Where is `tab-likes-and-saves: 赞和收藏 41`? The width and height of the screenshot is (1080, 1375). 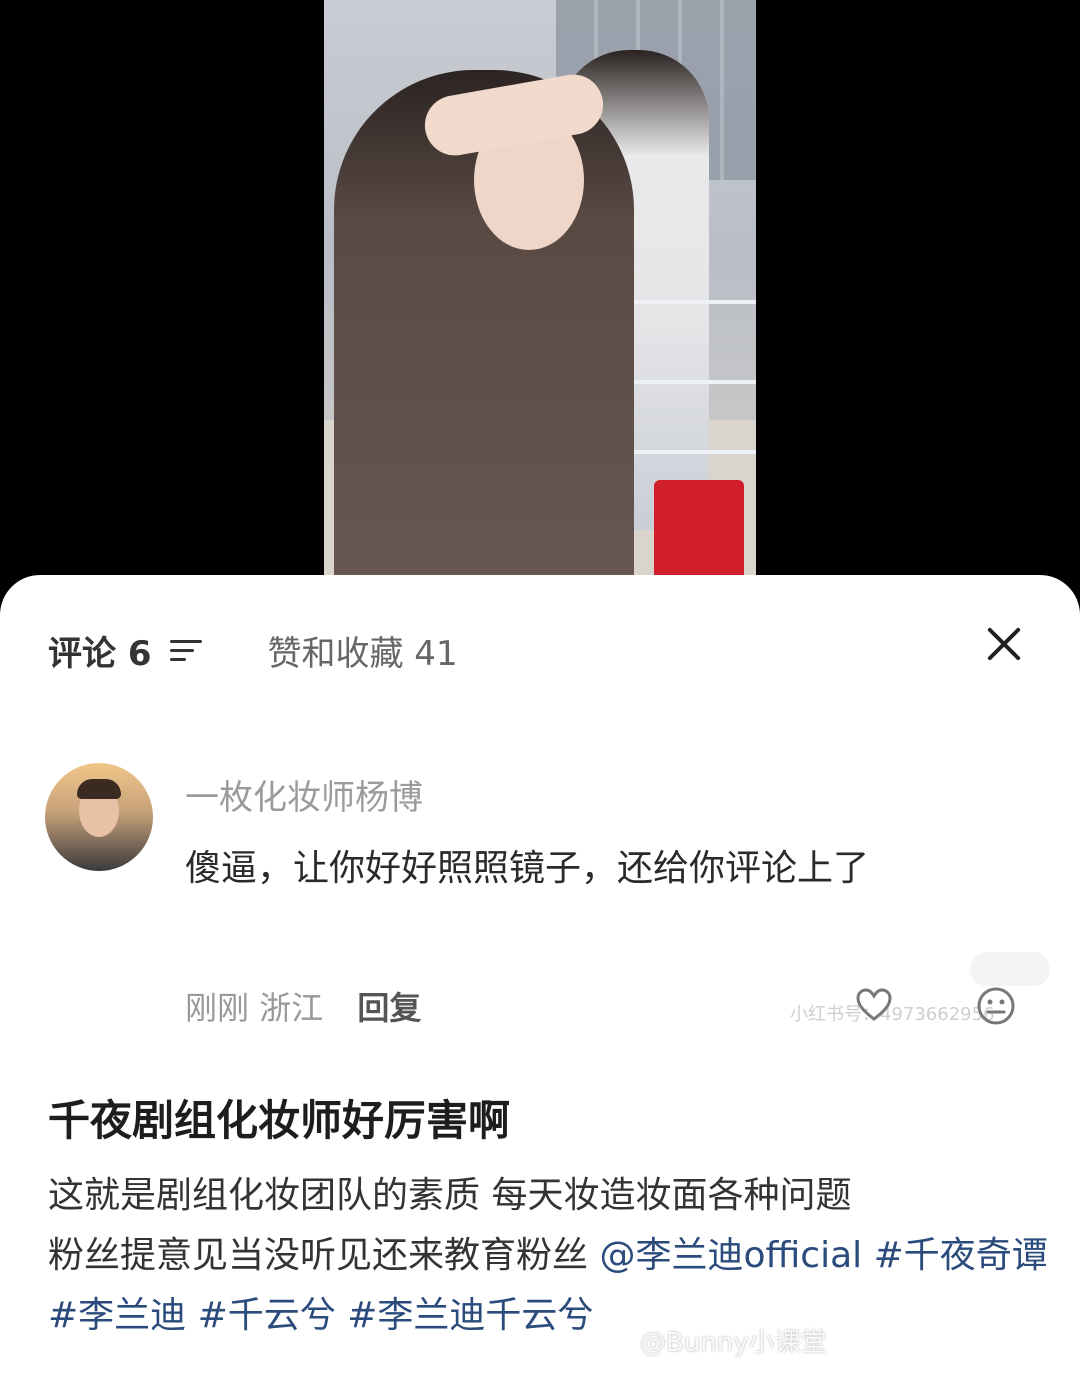 tab-likes-and-saves: 赞和收藏 41 is located at coordinates (363, 650).